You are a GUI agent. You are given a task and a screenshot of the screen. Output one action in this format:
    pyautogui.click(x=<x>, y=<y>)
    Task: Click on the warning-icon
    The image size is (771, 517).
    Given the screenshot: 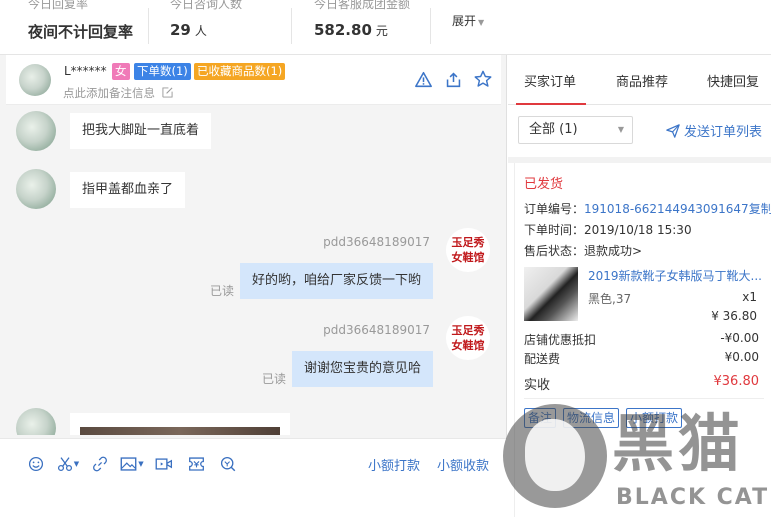 What is the action you would take?
    pyautogui.click(x=423, y=79)
    